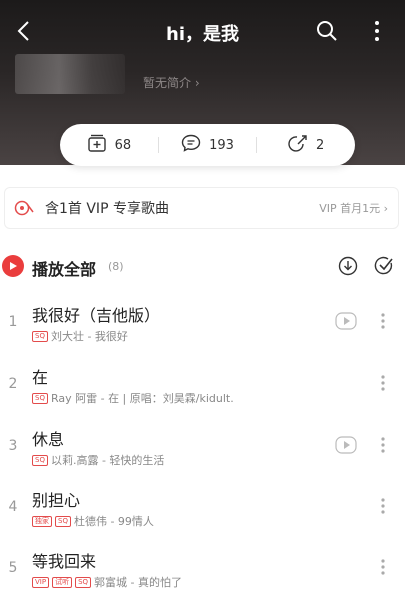 This screenshot has width=405, height=614. I want to click on share-button: 2, so click(306, 145).